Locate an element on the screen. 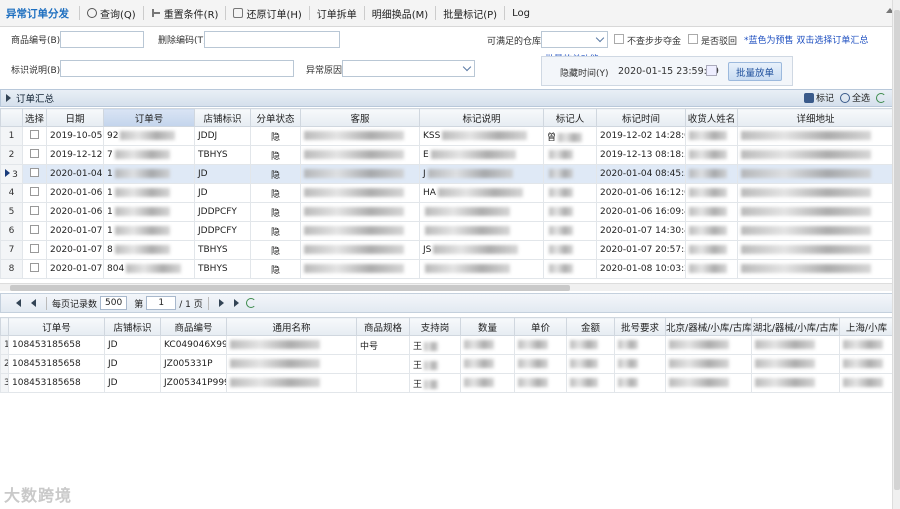 The image size is (900, 509). col-header: 选择 is located at coordinates (34, 117).